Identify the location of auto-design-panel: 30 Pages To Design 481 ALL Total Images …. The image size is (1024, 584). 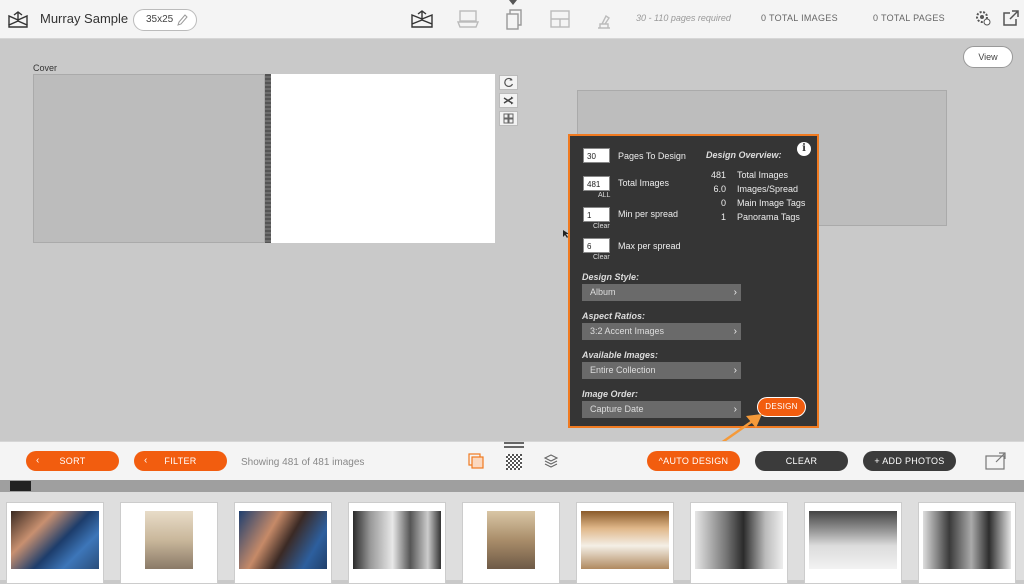
(693, 281).